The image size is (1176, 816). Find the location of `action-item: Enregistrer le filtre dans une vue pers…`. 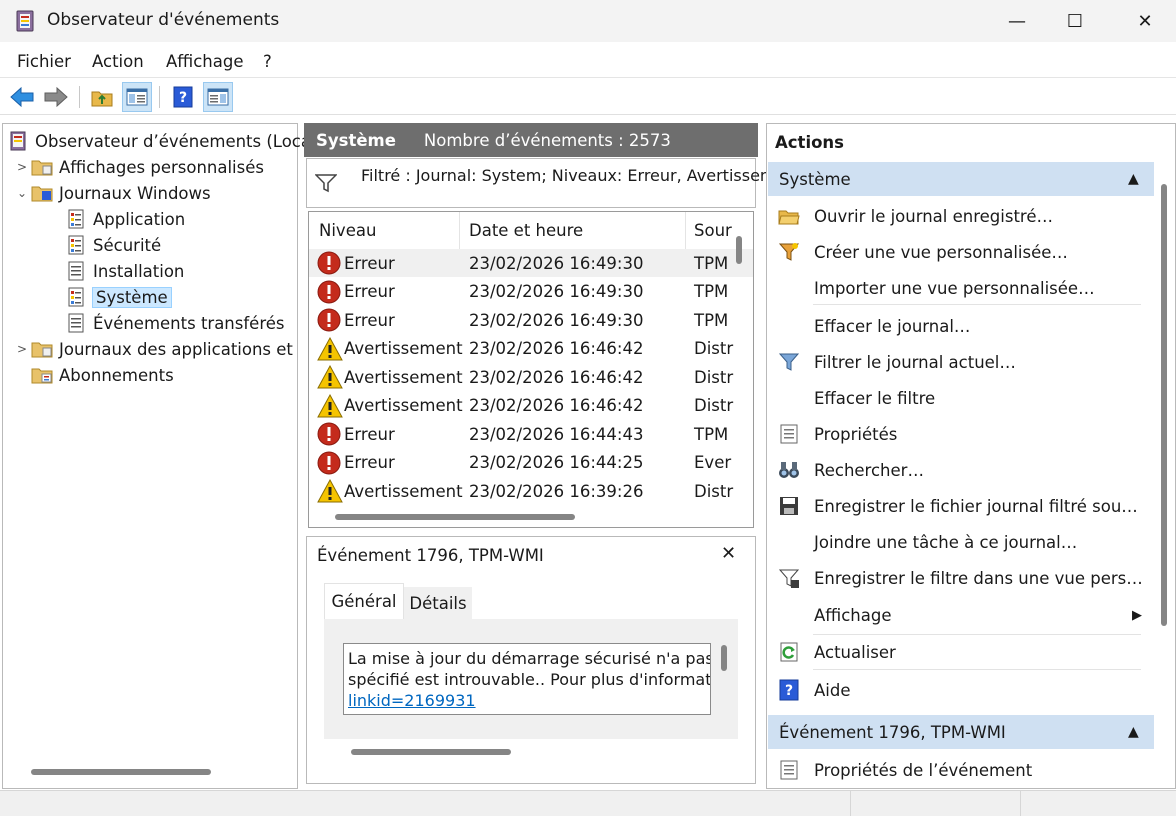

action-item: Enregistrer le filtre dans une vue pers… is located at coordinates (961, 578).